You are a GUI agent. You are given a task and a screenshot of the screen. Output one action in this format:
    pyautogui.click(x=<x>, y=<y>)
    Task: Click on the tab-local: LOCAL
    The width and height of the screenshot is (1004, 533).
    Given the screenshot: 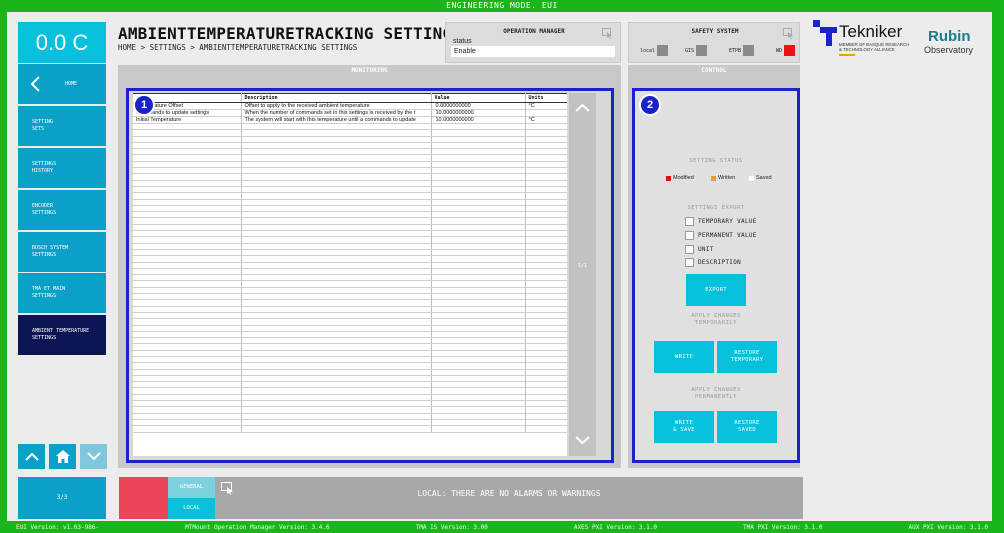 What is the action you would take?
    pyautogui.click(x=191, y=508)
    